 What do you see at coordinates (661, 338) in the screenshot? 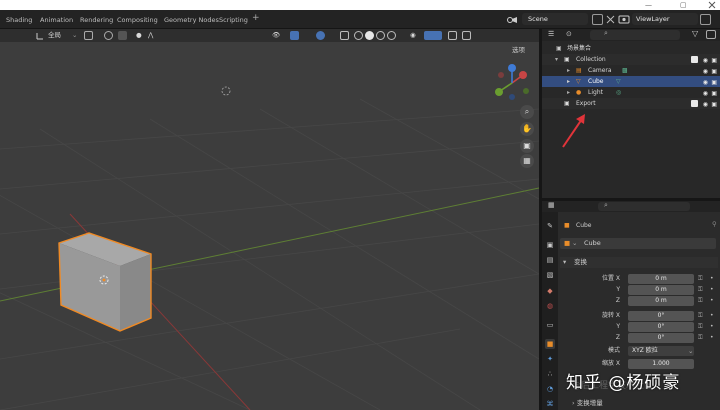
I see `rotation-z-field: 0°` at bounding box center [661, 338].